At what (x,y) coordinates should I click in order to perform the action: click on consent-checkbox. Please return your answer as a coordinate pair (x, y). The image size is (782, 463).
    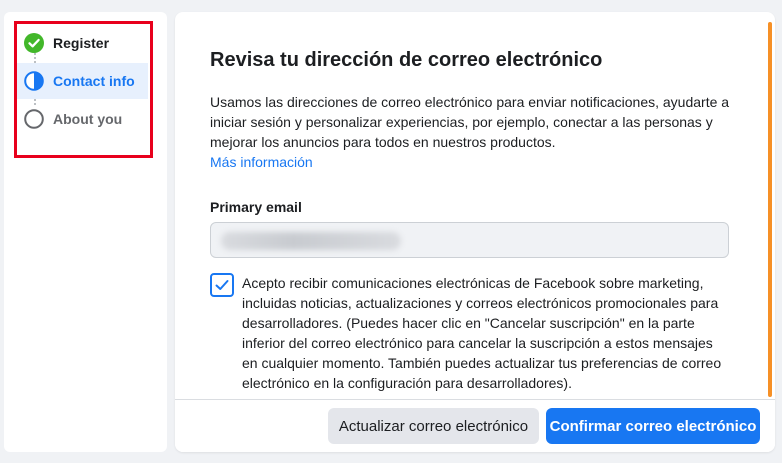
    Looking at the image, I should click on (222, 285).